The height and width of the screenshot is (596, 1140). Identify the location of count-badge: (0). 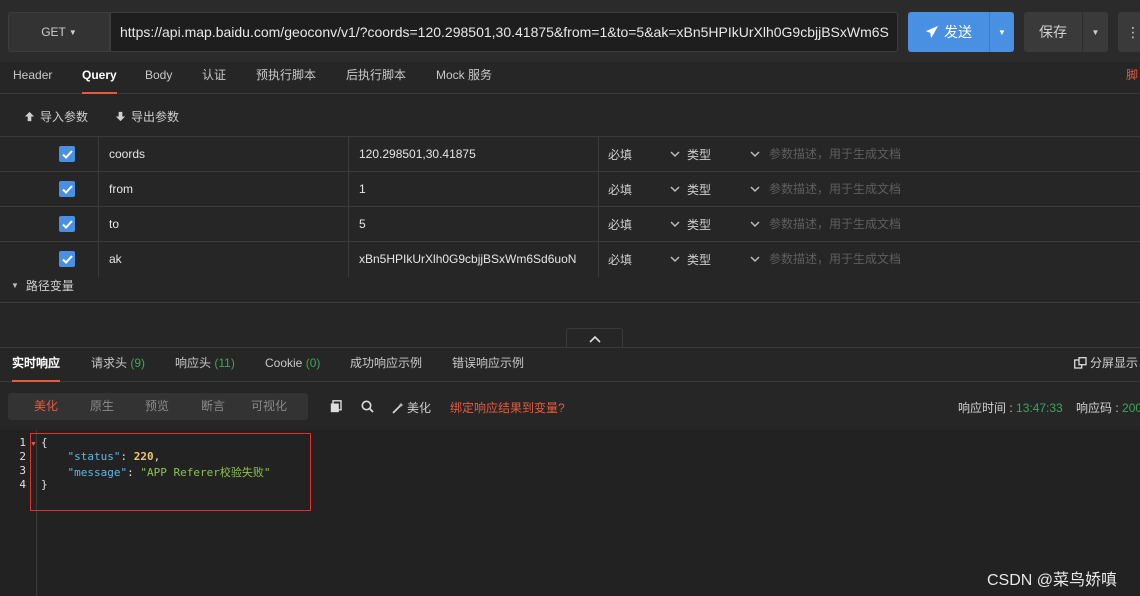
(313, 363).